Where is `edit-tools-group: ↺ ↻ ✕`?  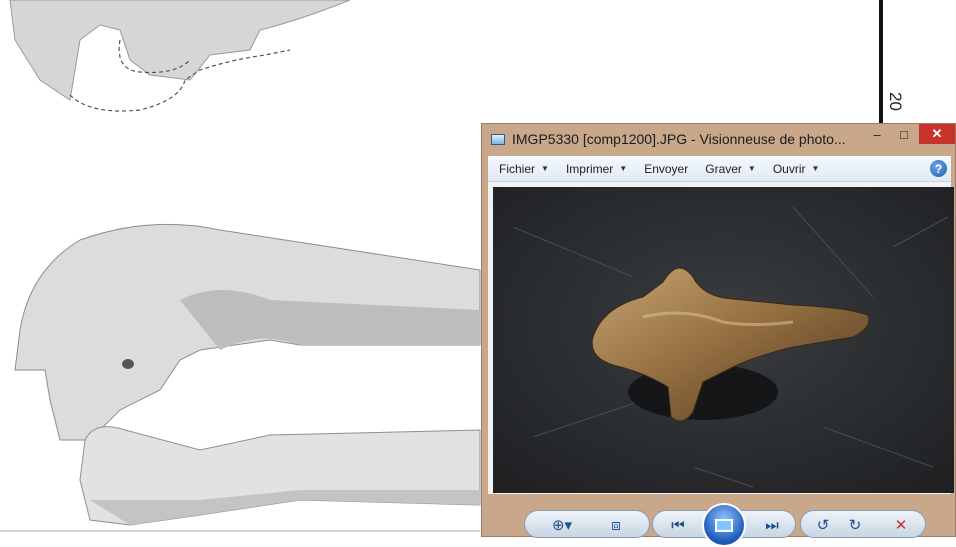
edit-tools-group: ↺ ↻ ✕ is located at coordinates (863, 524).